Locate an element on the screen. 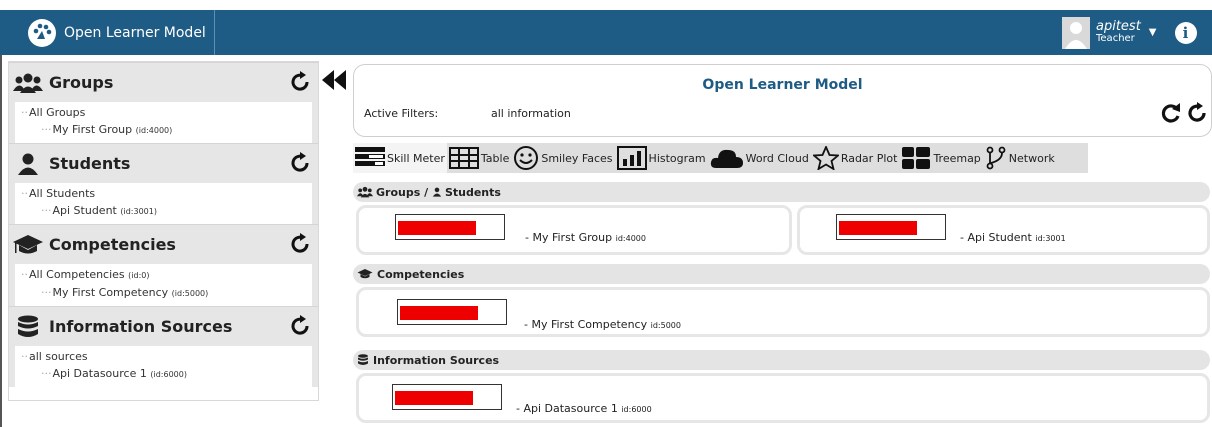 The image size is (1212, 427). information-sources-header: Information Sources is located at coordinates (781, 360).